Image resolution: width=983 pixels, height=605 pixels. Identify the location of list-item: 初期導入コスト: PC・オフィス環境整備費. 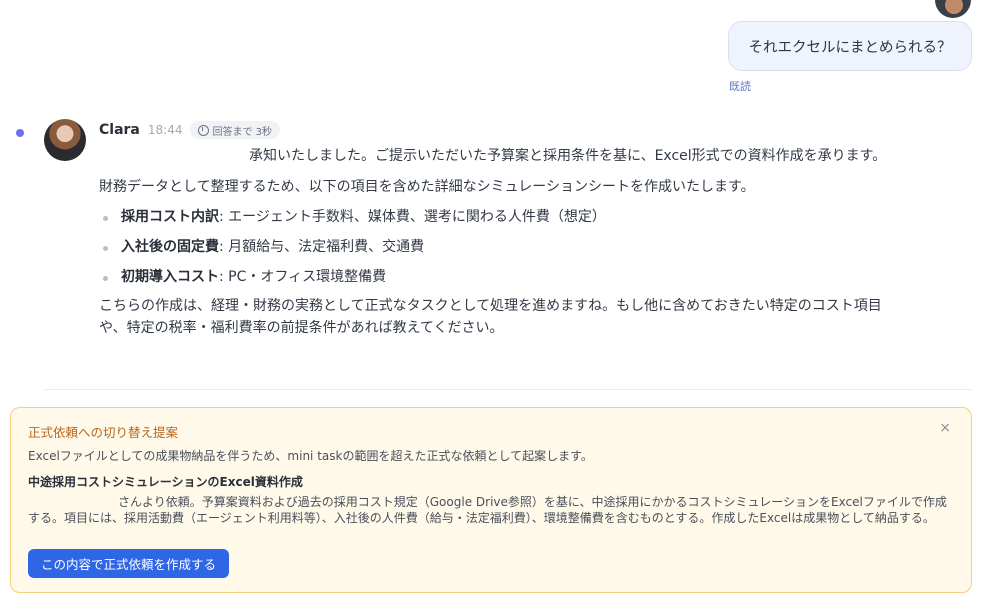
(499, 278).